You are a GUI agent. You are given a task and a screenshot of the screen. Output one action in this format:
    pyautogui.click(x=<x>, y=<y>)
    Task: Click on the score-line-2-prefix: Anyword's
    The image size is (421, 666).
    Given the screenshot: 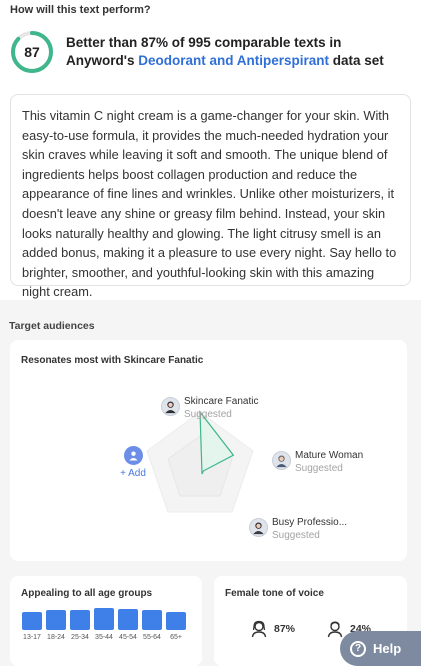 What is the action you would take?
    pyautogui.click(x=102, y=60)
    